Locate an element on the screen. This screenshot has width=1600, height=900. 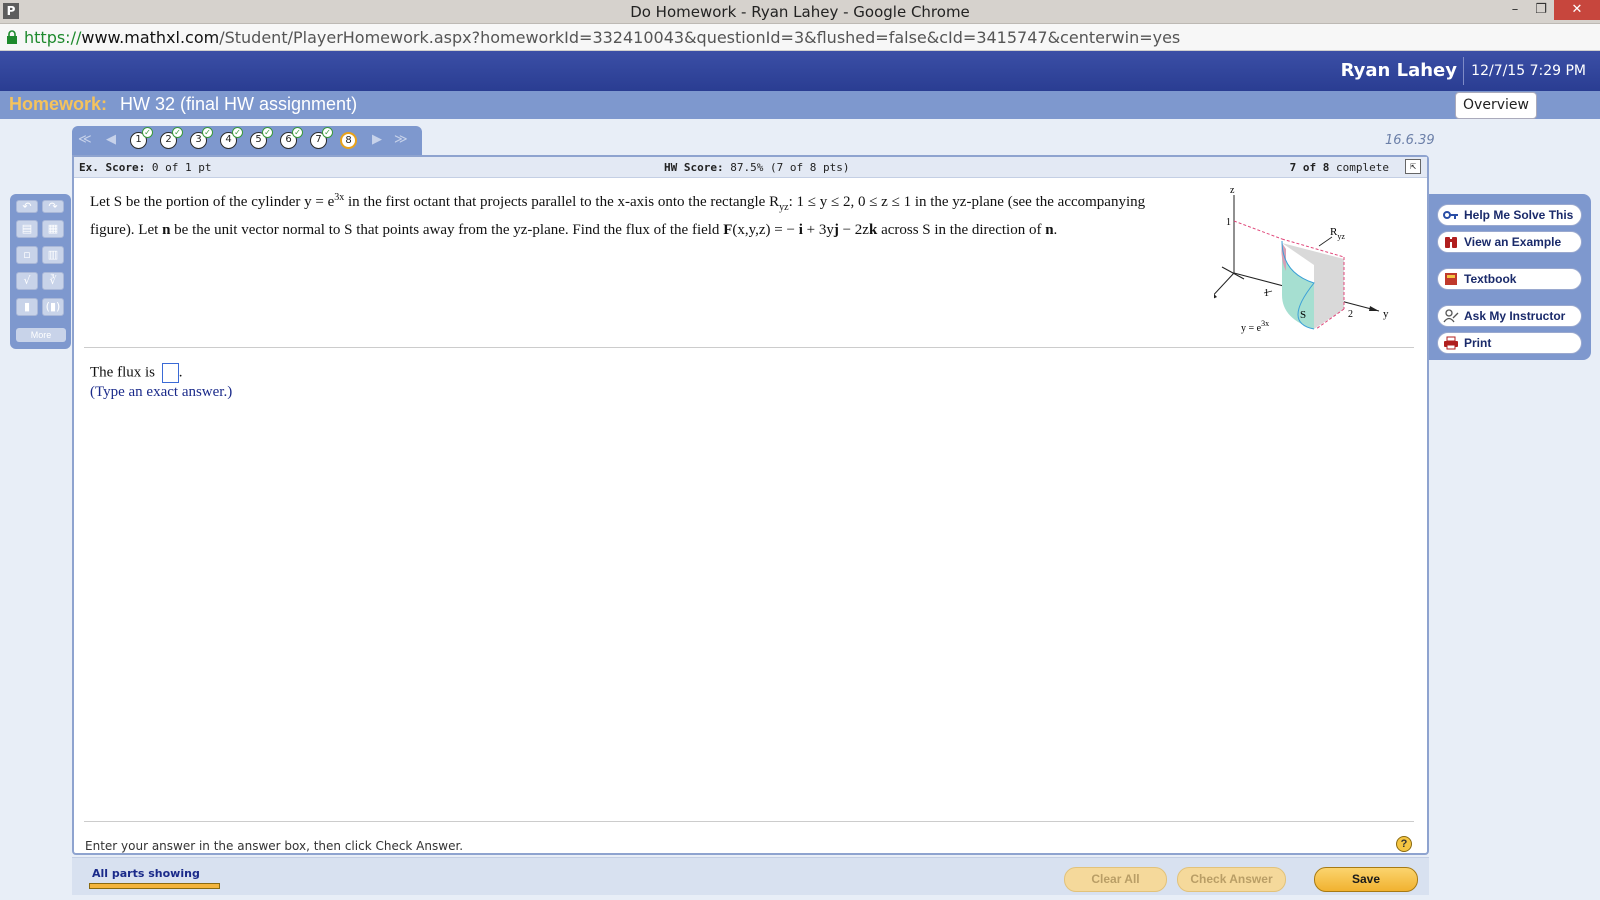
save-button: Save is located at coordinates (1366, 879).